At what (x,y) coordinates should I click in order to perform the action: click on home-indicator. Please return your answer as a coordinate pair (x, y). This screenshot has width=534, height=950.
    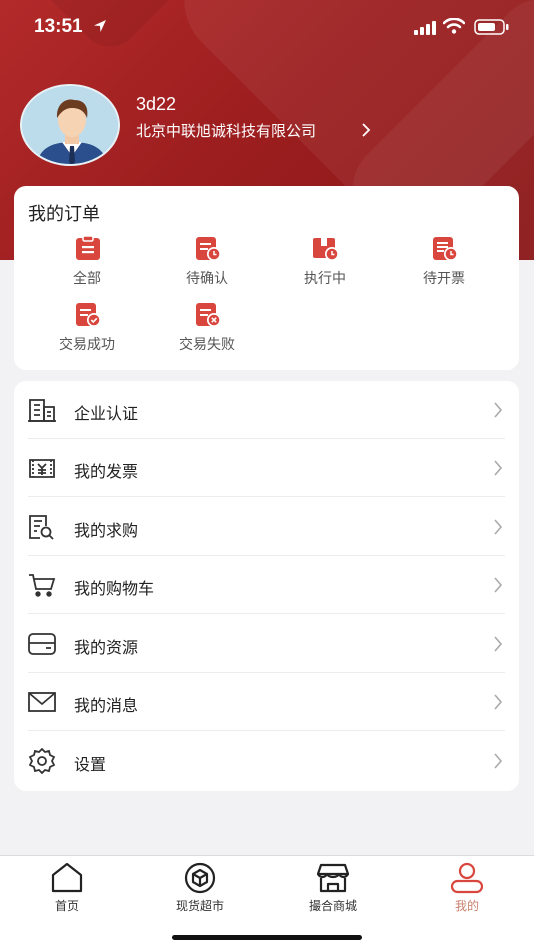
    Looking at the image, I should click on (267, 937).